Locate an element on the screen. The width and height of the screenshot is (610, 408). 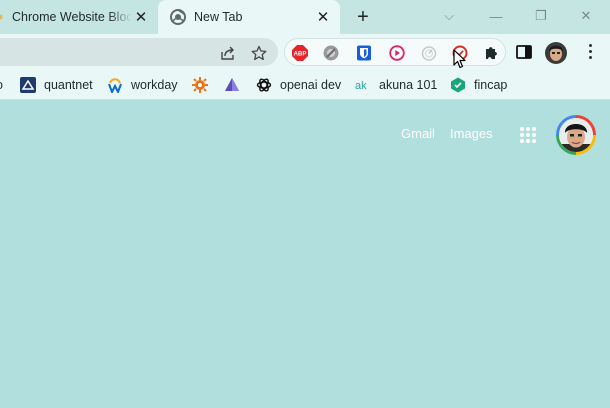
google-apps-icon is located at coordinates (528, 135).